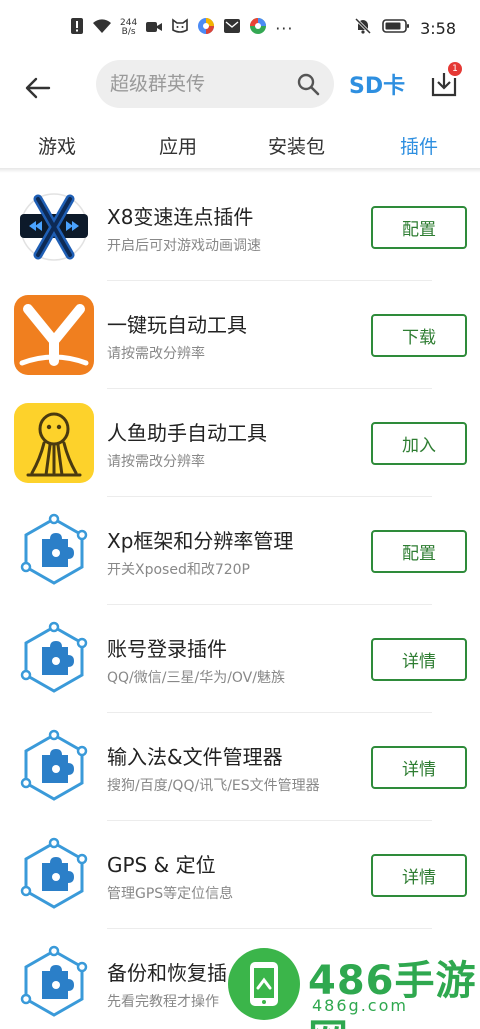  Describe the element at coordinates (184, 246) in the screenshot. I see `item-subtitle: 开启后可对游戏动画调速` at that location.